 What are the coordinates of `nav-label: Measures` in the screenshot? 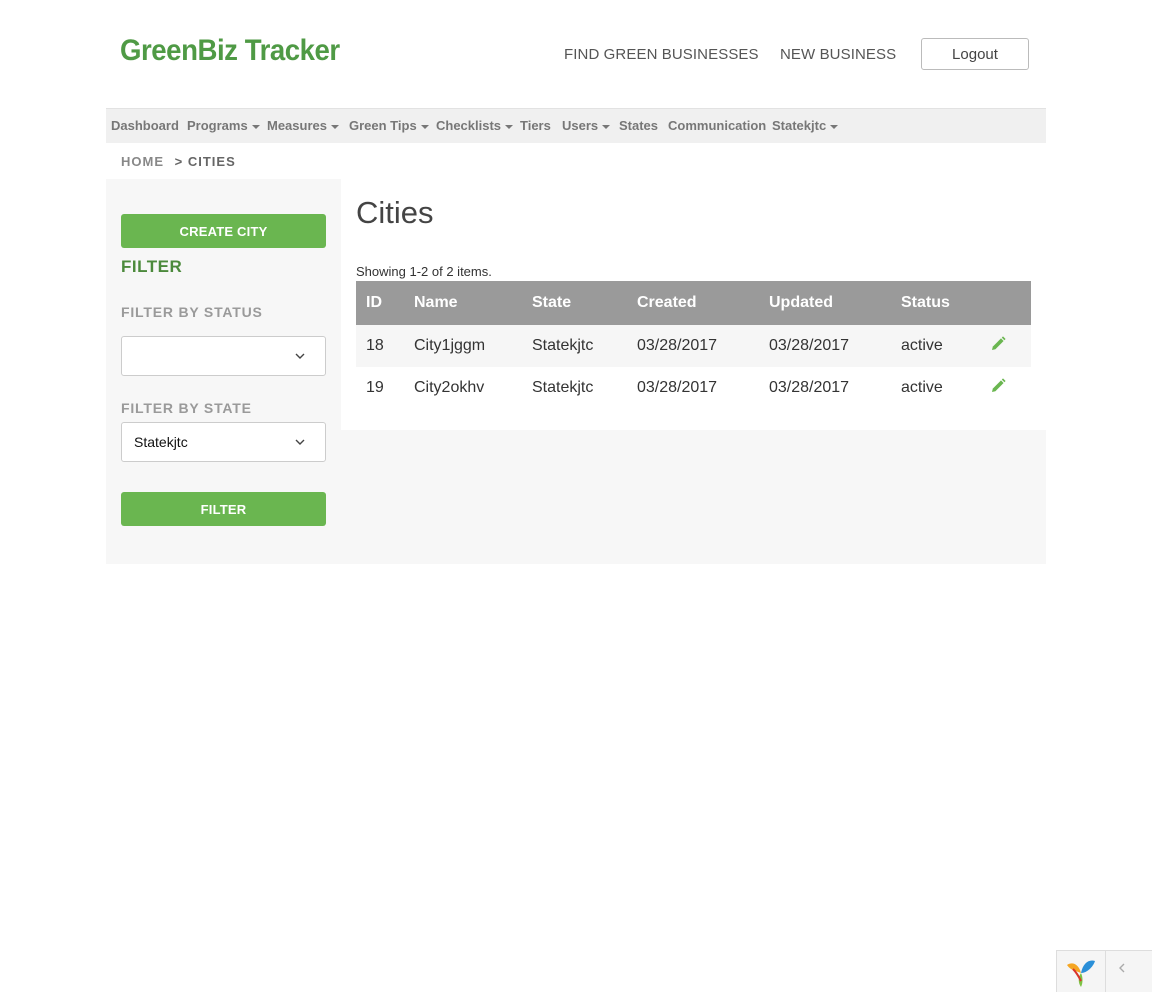 It's located at (297, 125).